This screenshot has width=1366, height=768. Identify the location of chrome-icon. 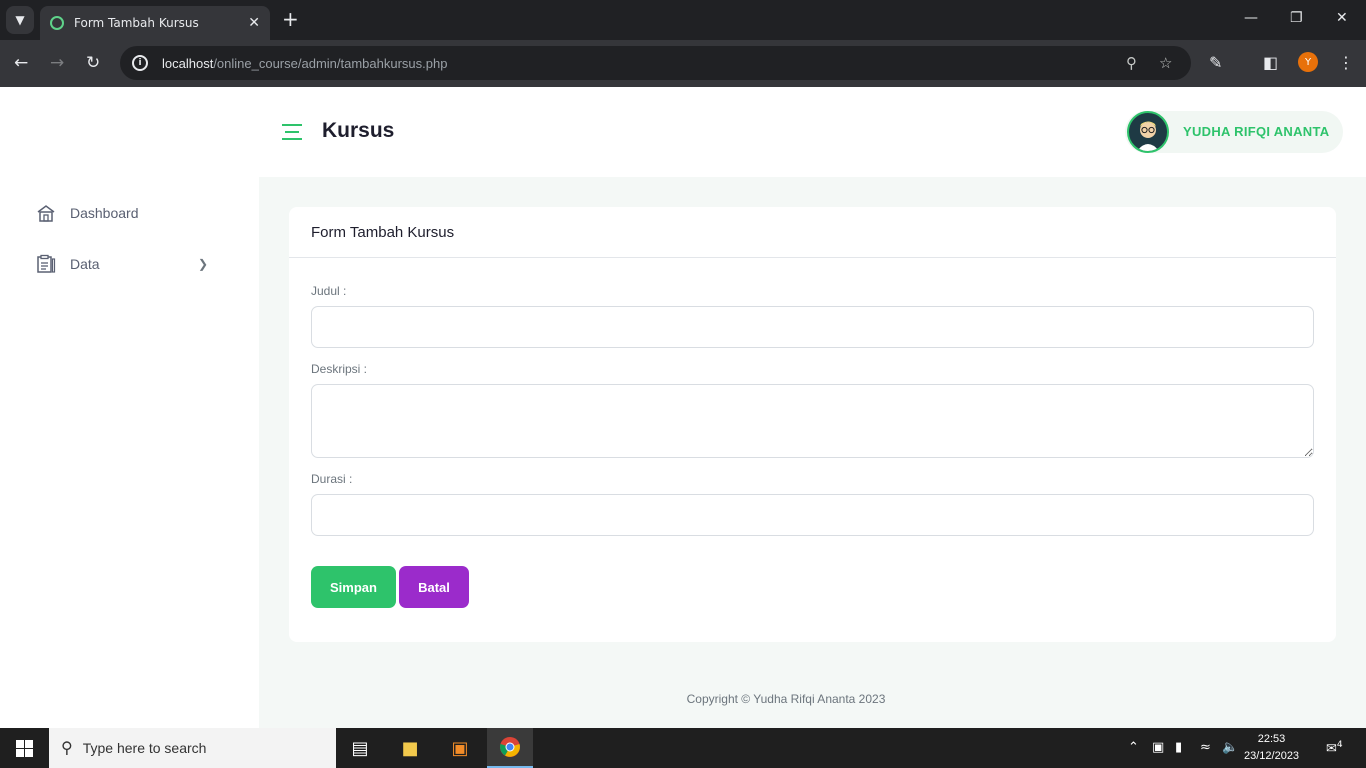
(510, 748).